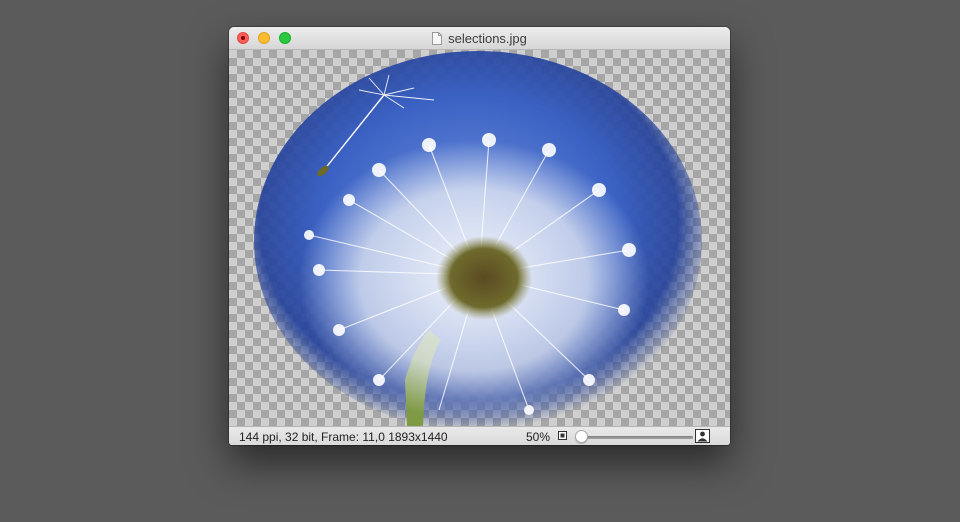  I want to click on zoom-slider-track, so click(636, 437).